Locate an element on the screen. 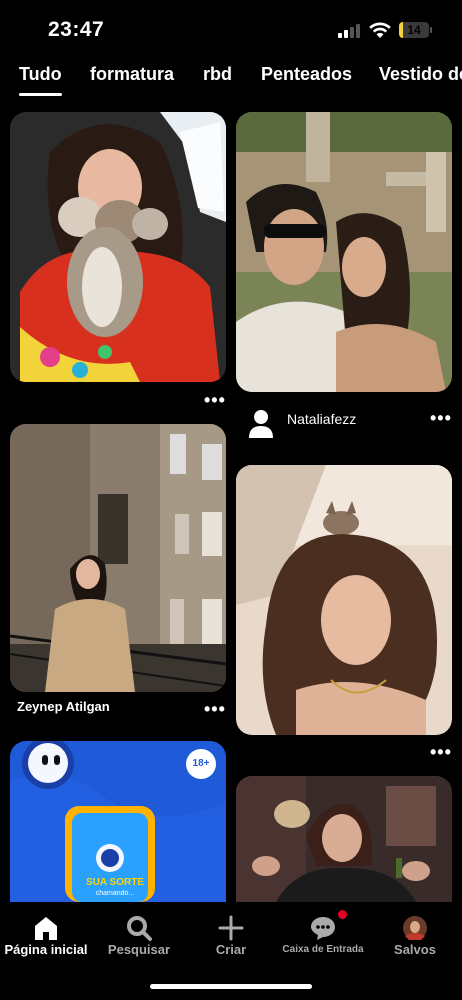 The width and height of the screenshot is (462, 1000). nav-label: Caixa de Entrada is located at coordinates (323, 949).